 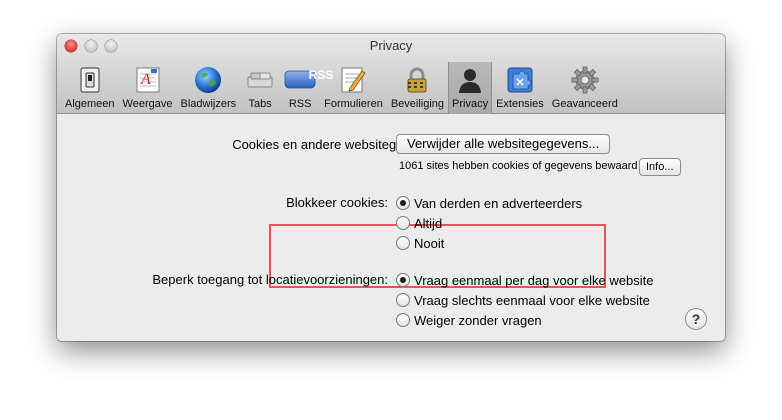 I want to click on toolbar-item-label: Geavanceerd, so click(x=584, y=104).